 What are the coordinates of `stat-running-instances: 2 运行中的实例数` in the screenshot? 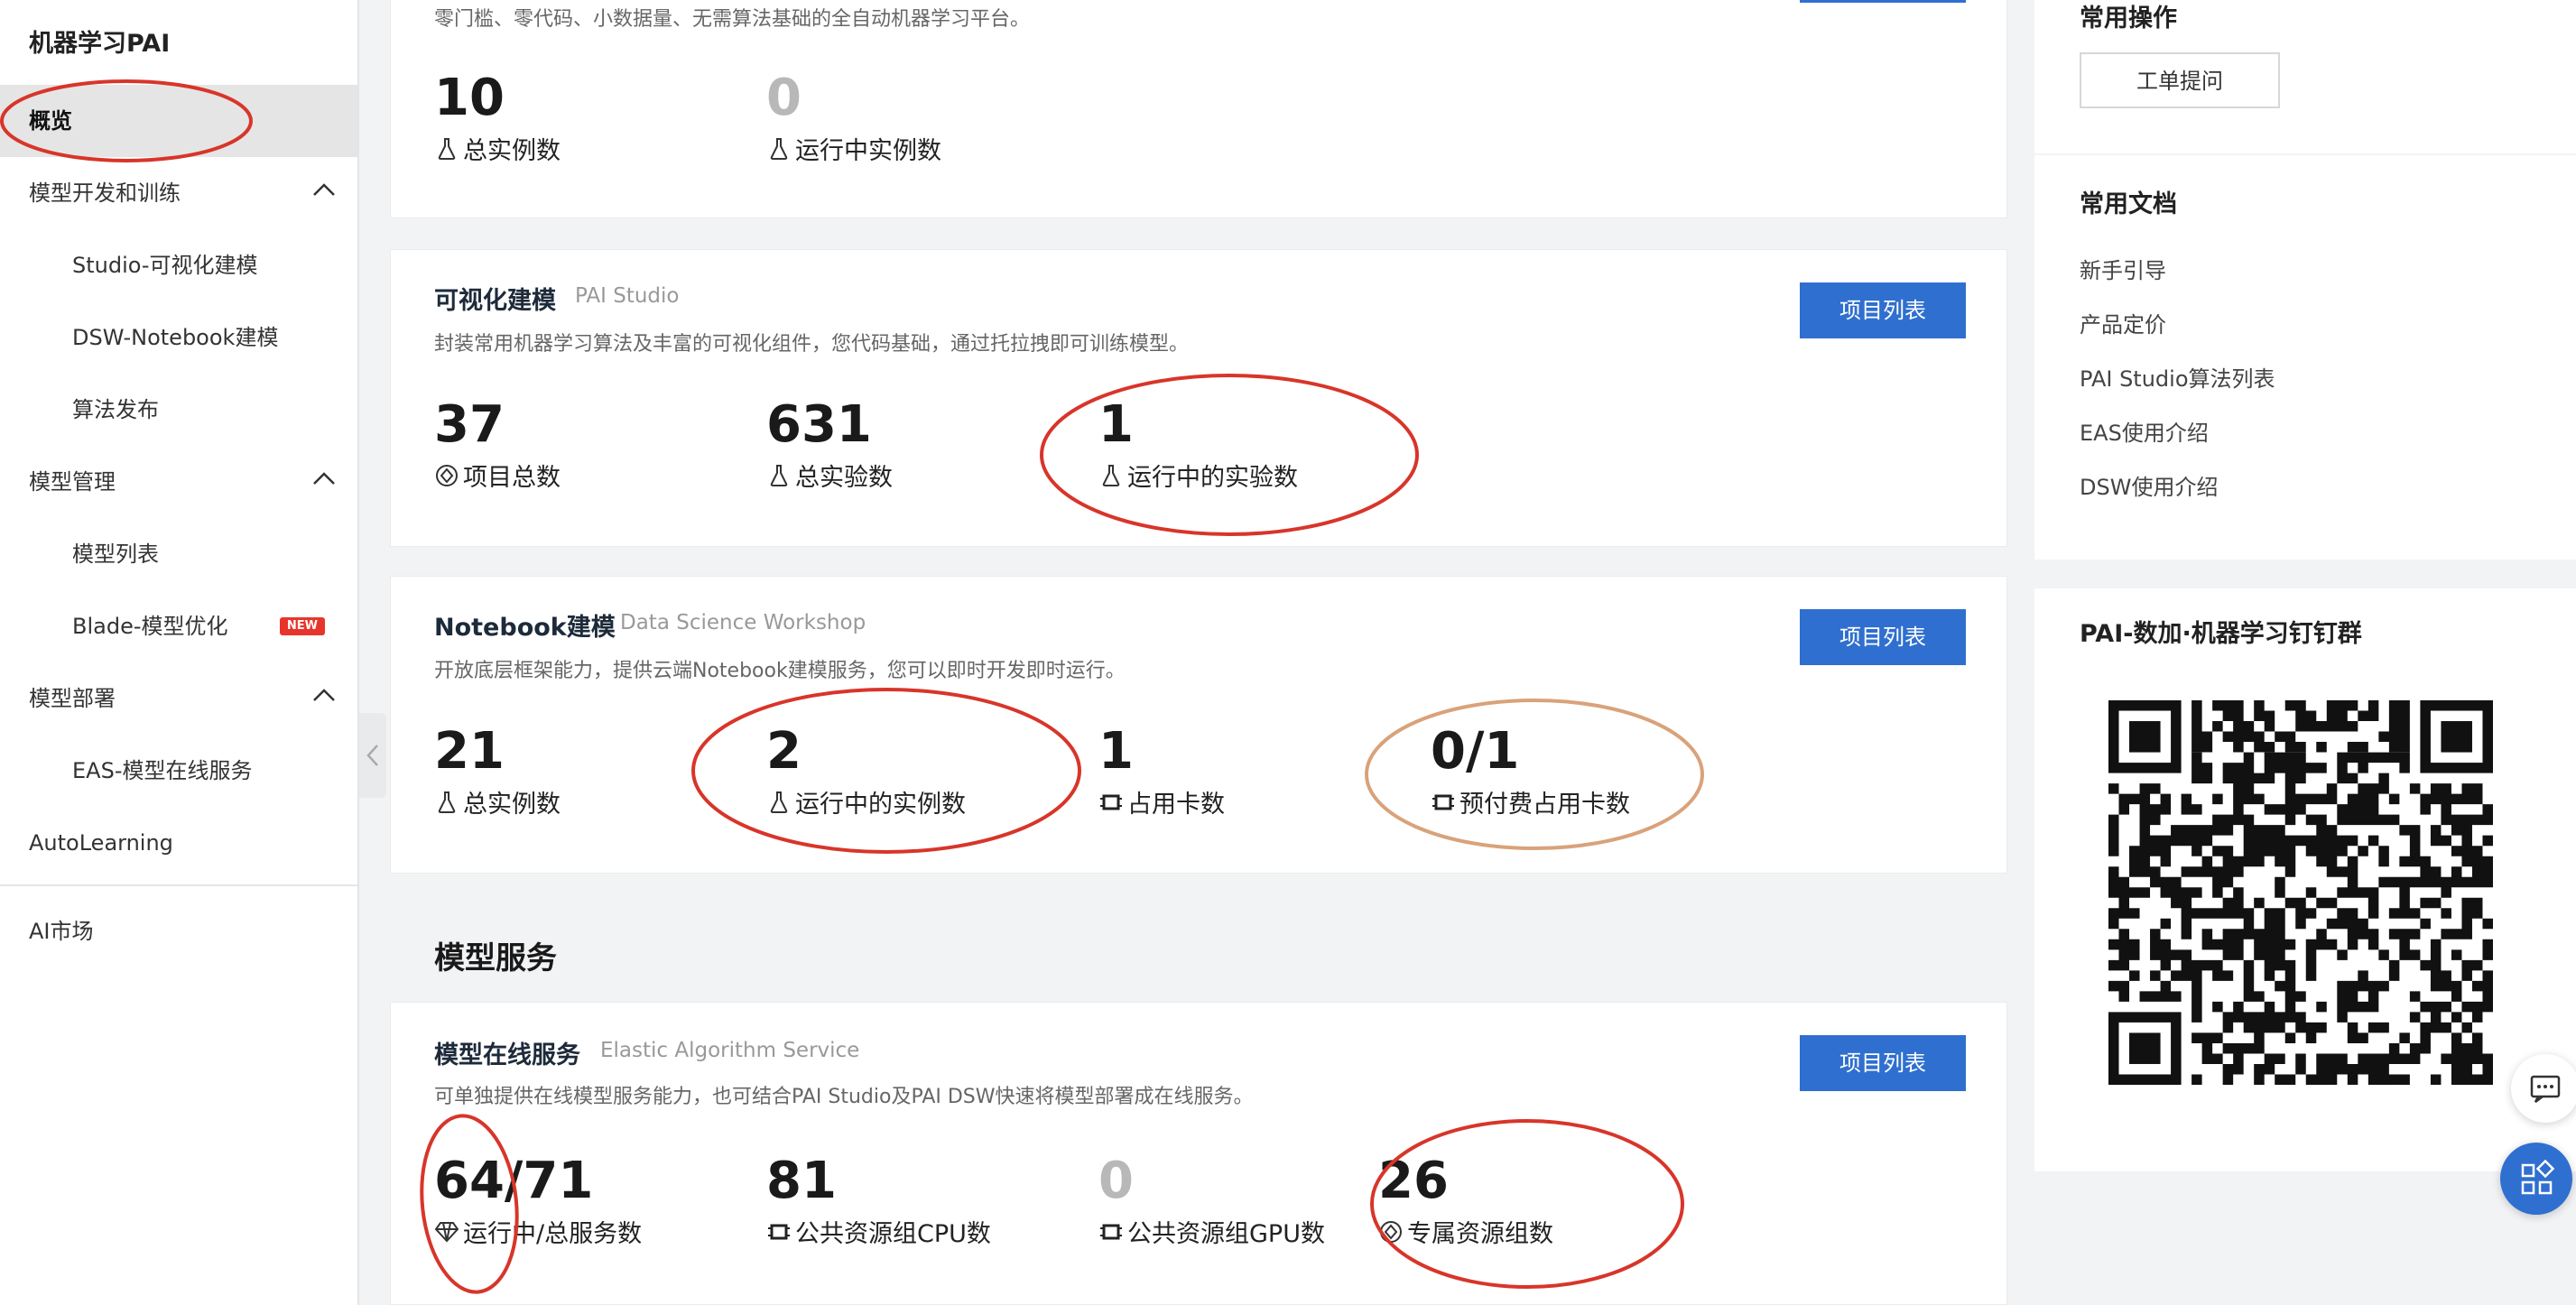 It's located at (866, 772).